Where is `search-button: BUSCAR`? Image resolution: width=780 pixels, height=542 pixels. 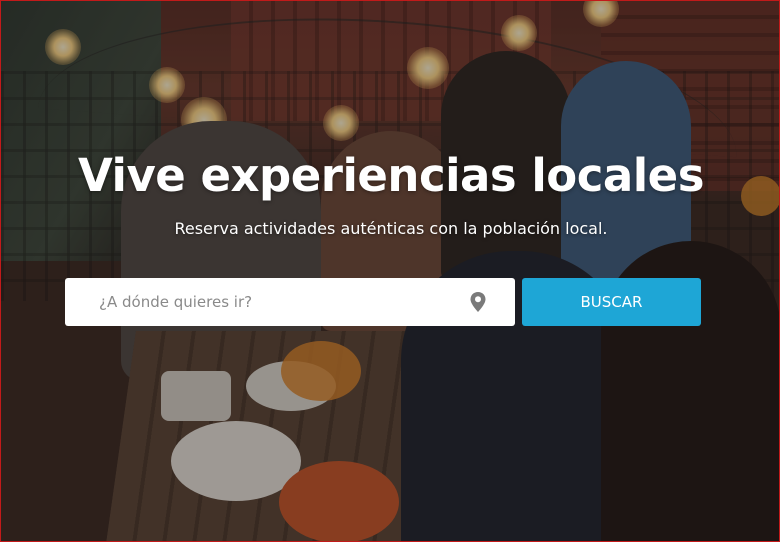 search-button: BUSCAR is located at coordinates (611, 302).